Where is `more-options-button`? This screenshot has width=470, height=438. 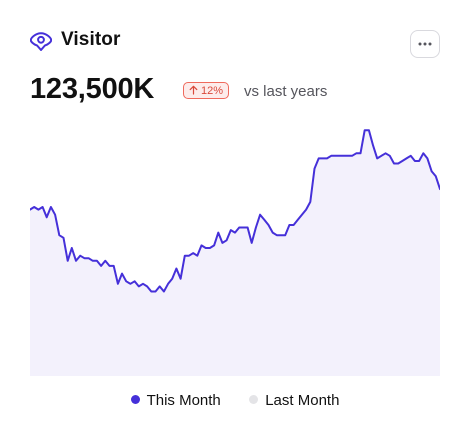 more-options-button is located at coordinates (425, 44).